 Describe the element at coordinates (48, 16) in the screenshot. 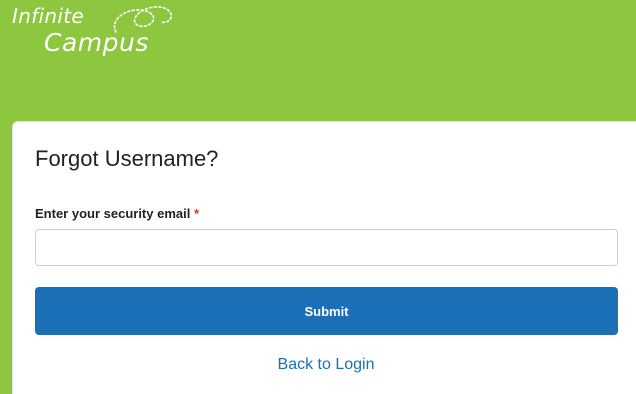

I see `logo-text-infinite: Infinite` at that location.